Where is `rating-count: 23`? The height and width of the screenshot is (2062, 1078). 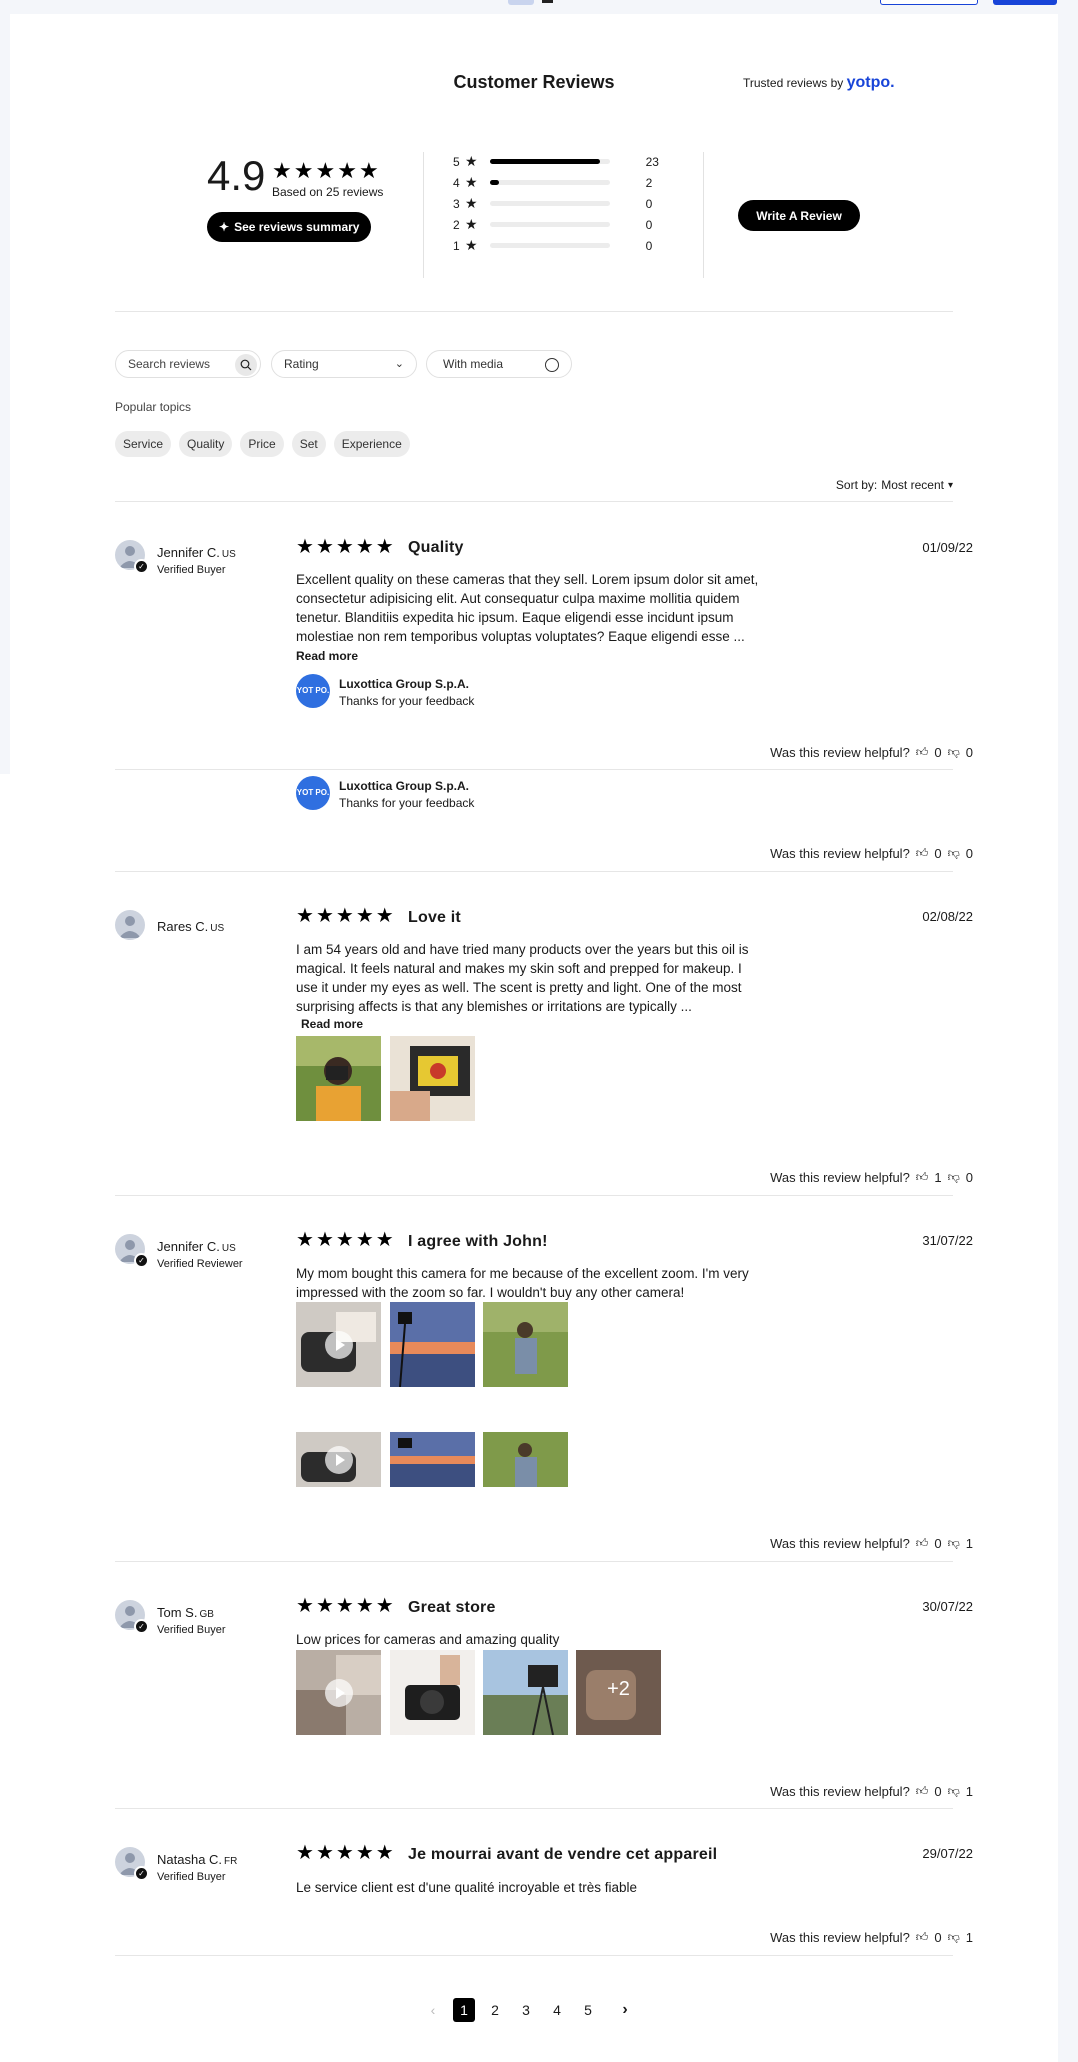 rating-count: 23 is located at coordinates (652, 161).